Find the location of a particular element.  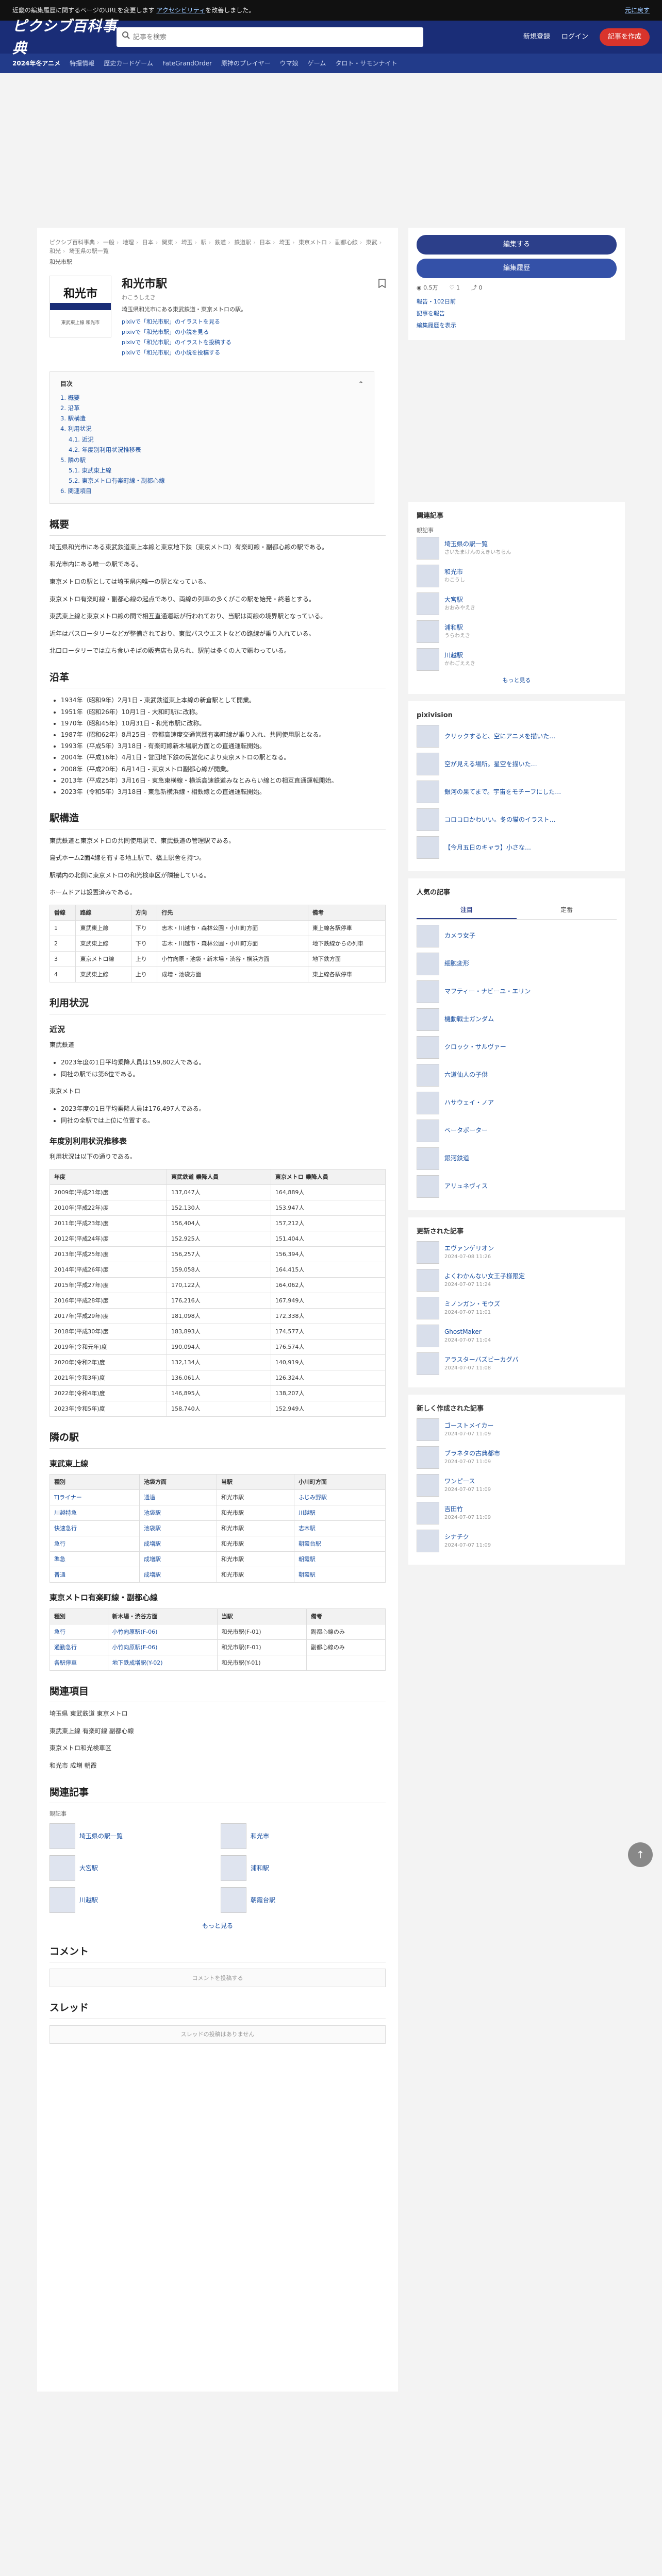

new-item: シナチク 2024-07-07 11:09 is located at coordinates (517, 1540).